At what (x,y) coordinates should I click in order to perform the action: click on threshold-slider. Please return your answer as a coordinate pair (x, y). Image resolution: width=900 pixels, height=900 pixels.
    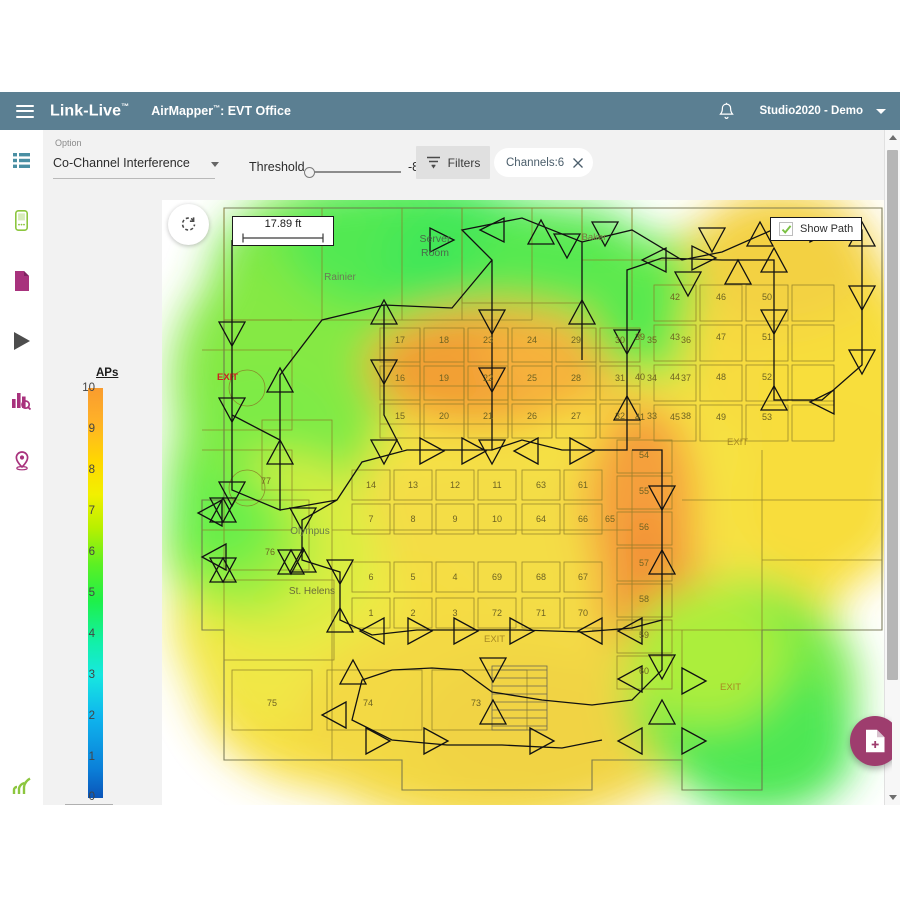
    Looking at the image, I should click on (352, 172).